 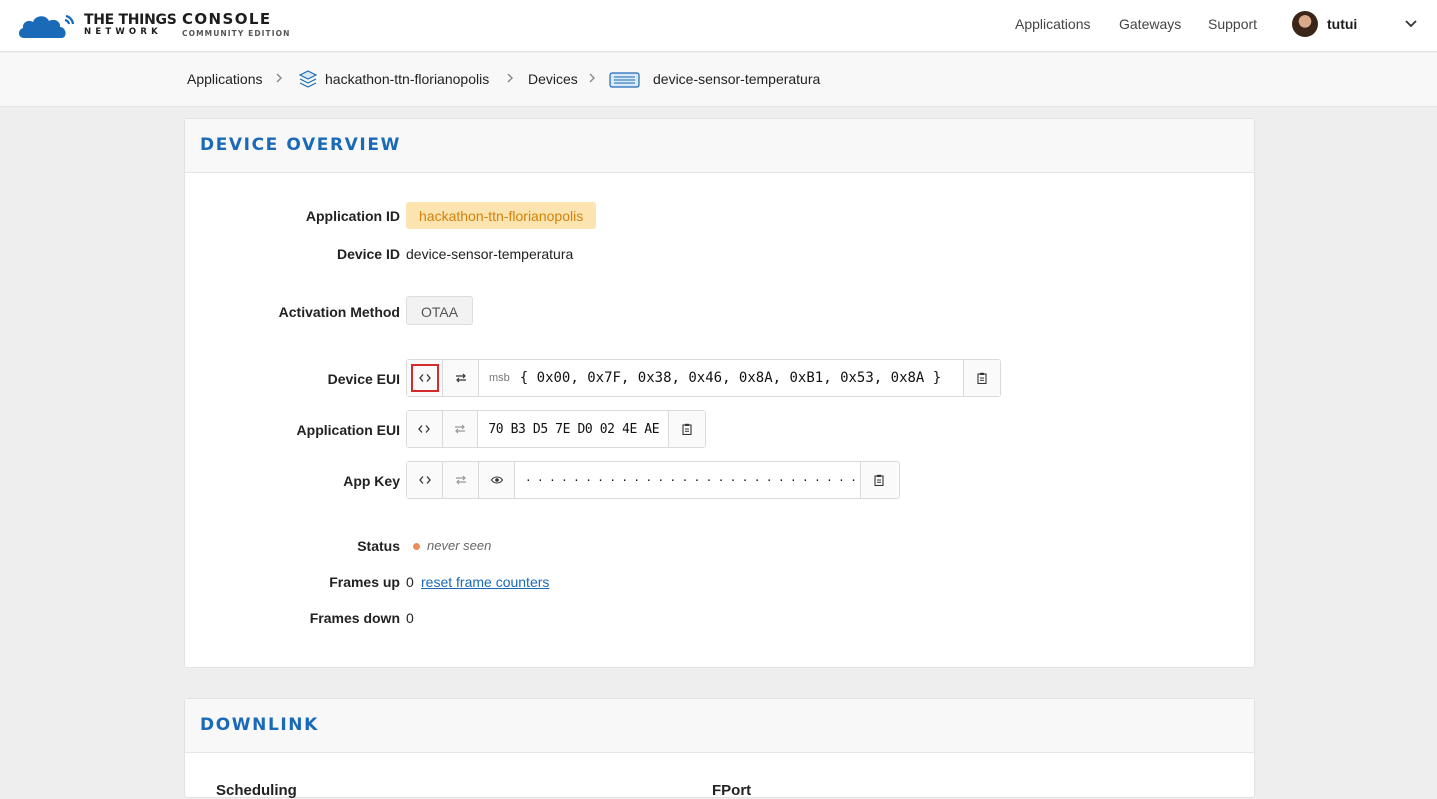 What do you see at coordinates (407, 79) in the screenshot?
I see `breadcrumb-app-id: hackathon-ttn-florianopolis` at bounding box center [407, 79].